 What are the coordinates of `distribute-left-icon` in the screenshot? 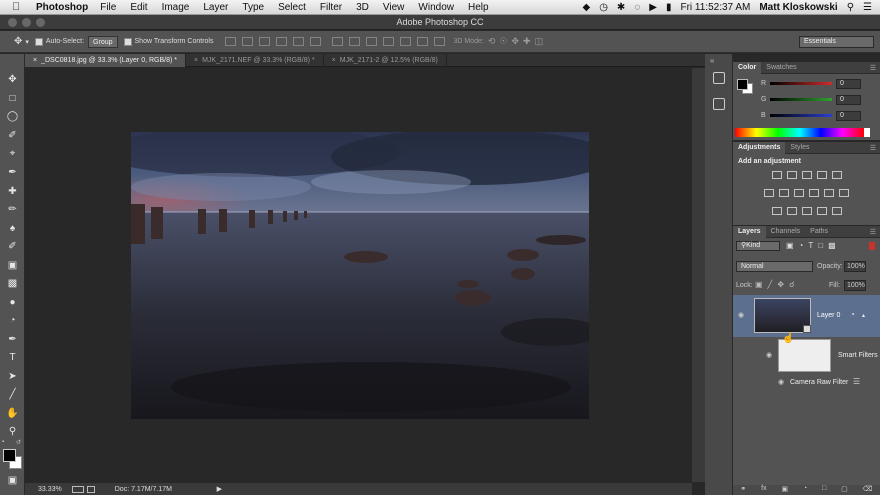 It's located at (388, 41).